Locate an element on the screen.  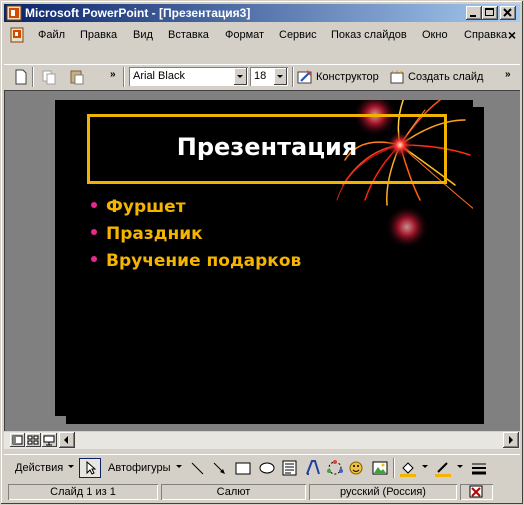
minimize-button is located at coordinates (474, 13).